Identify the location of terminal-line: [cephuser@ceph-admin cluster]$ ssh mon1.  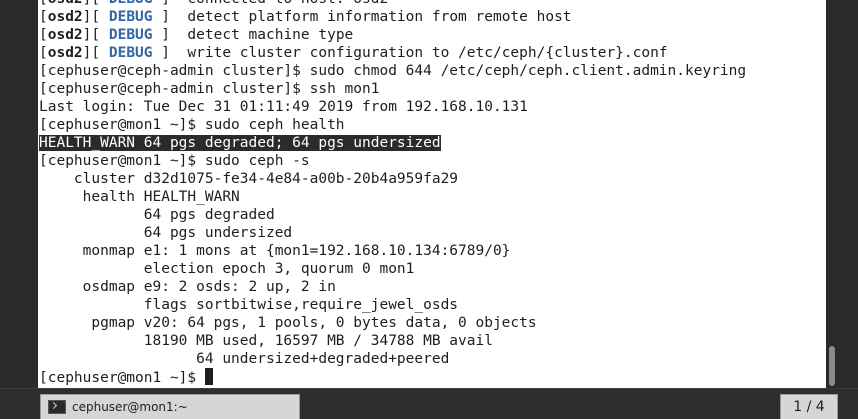
(392, 89).